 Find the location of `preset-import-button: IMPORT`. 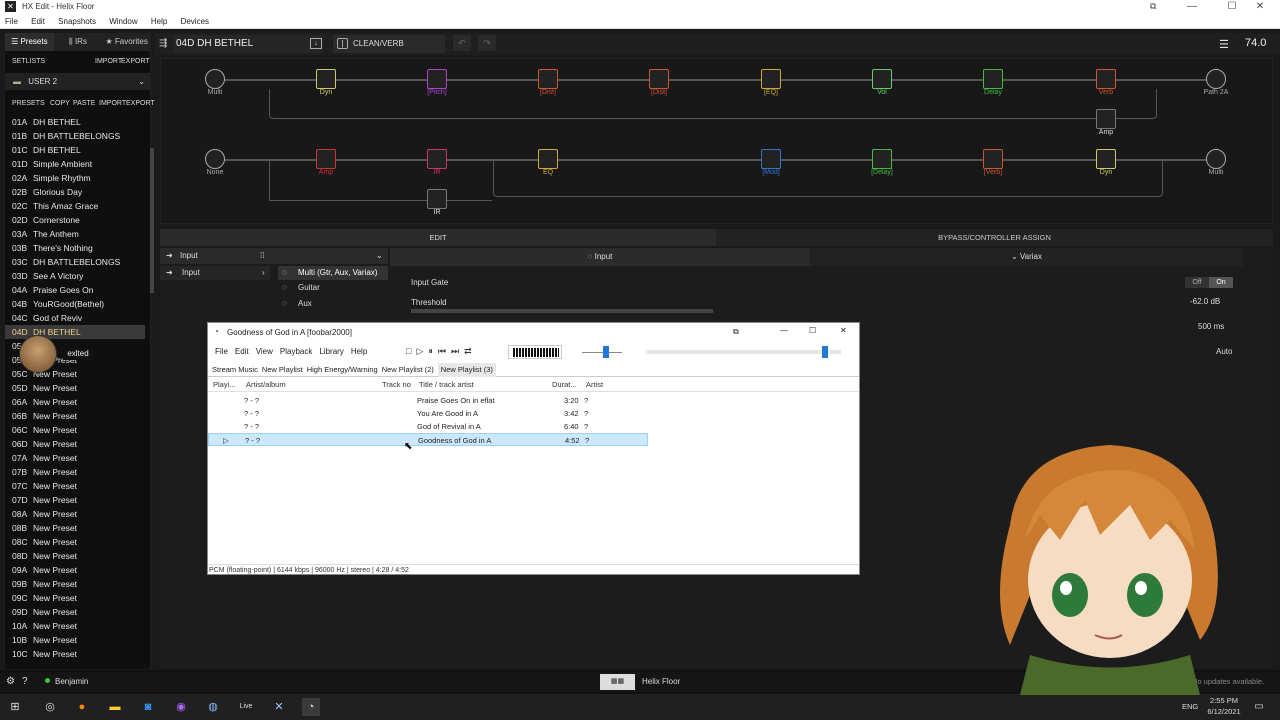

preset-import-button: IMPORT is located at coordinates (112, 104).